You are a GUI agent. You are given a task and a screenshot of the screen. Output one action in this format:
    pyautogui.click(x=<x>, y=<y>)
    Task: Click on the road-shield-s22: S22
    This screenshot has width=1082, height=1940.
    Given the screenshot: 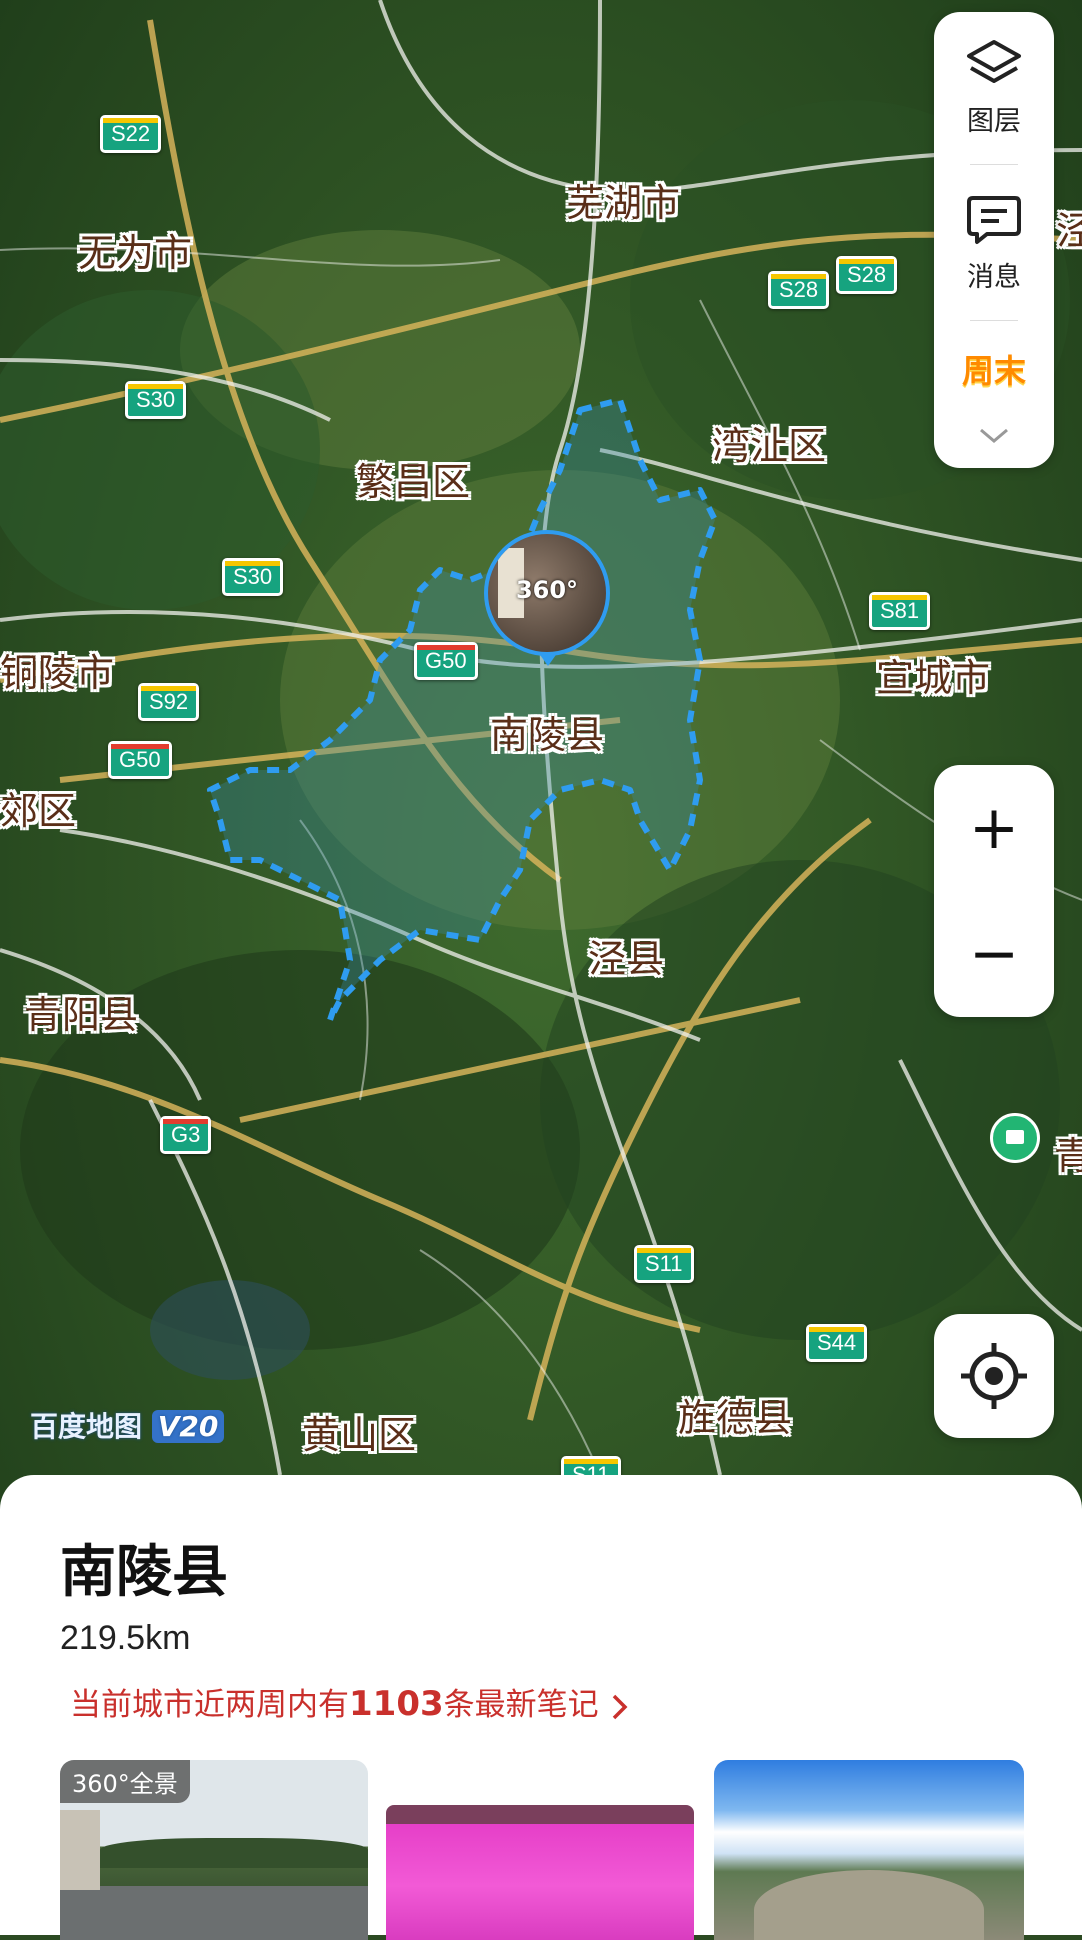 What is the action you would take?
    pyautogui.click(x=131, y=134)
    